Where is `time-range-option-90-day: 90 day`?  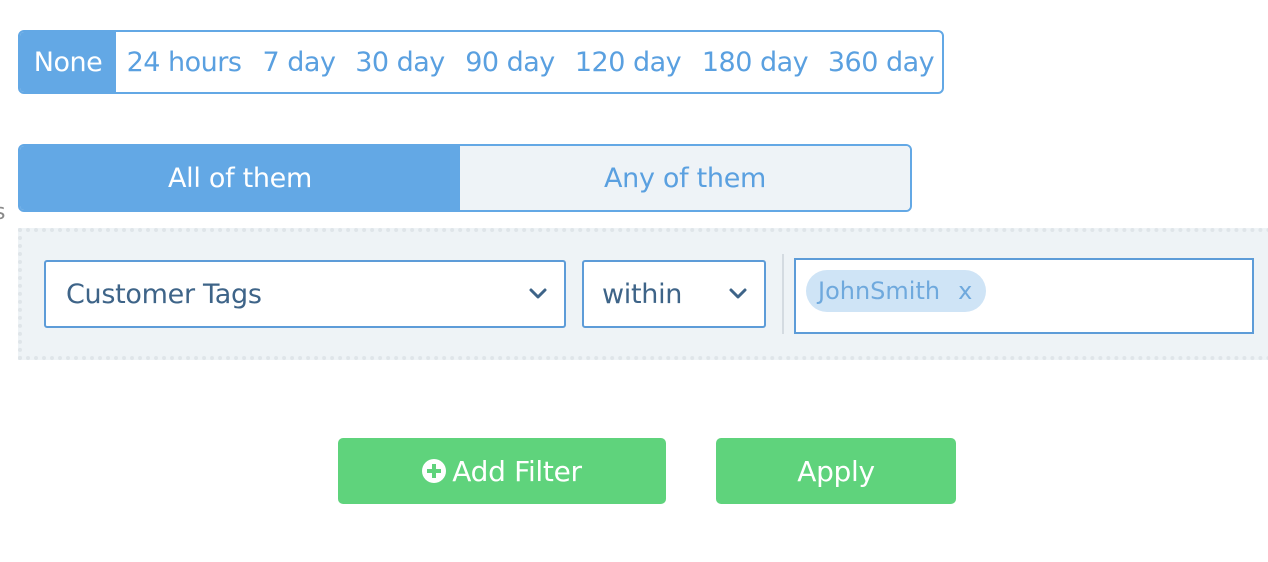 time-range-option-90-day: 90 day is located at coordinates (510, 62).